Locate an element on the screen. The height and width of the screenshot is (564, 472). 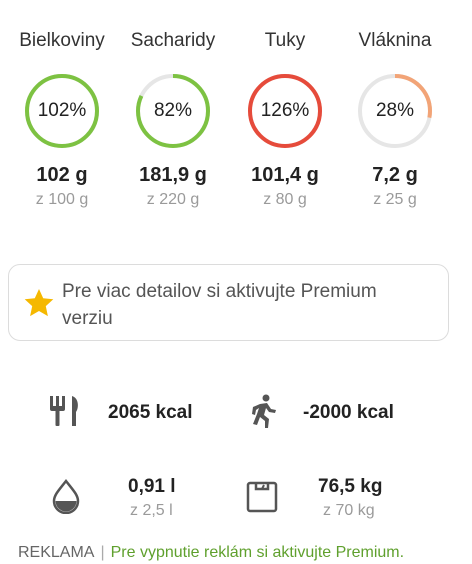
percent-label: 82% is located at coordinates (173, 110).